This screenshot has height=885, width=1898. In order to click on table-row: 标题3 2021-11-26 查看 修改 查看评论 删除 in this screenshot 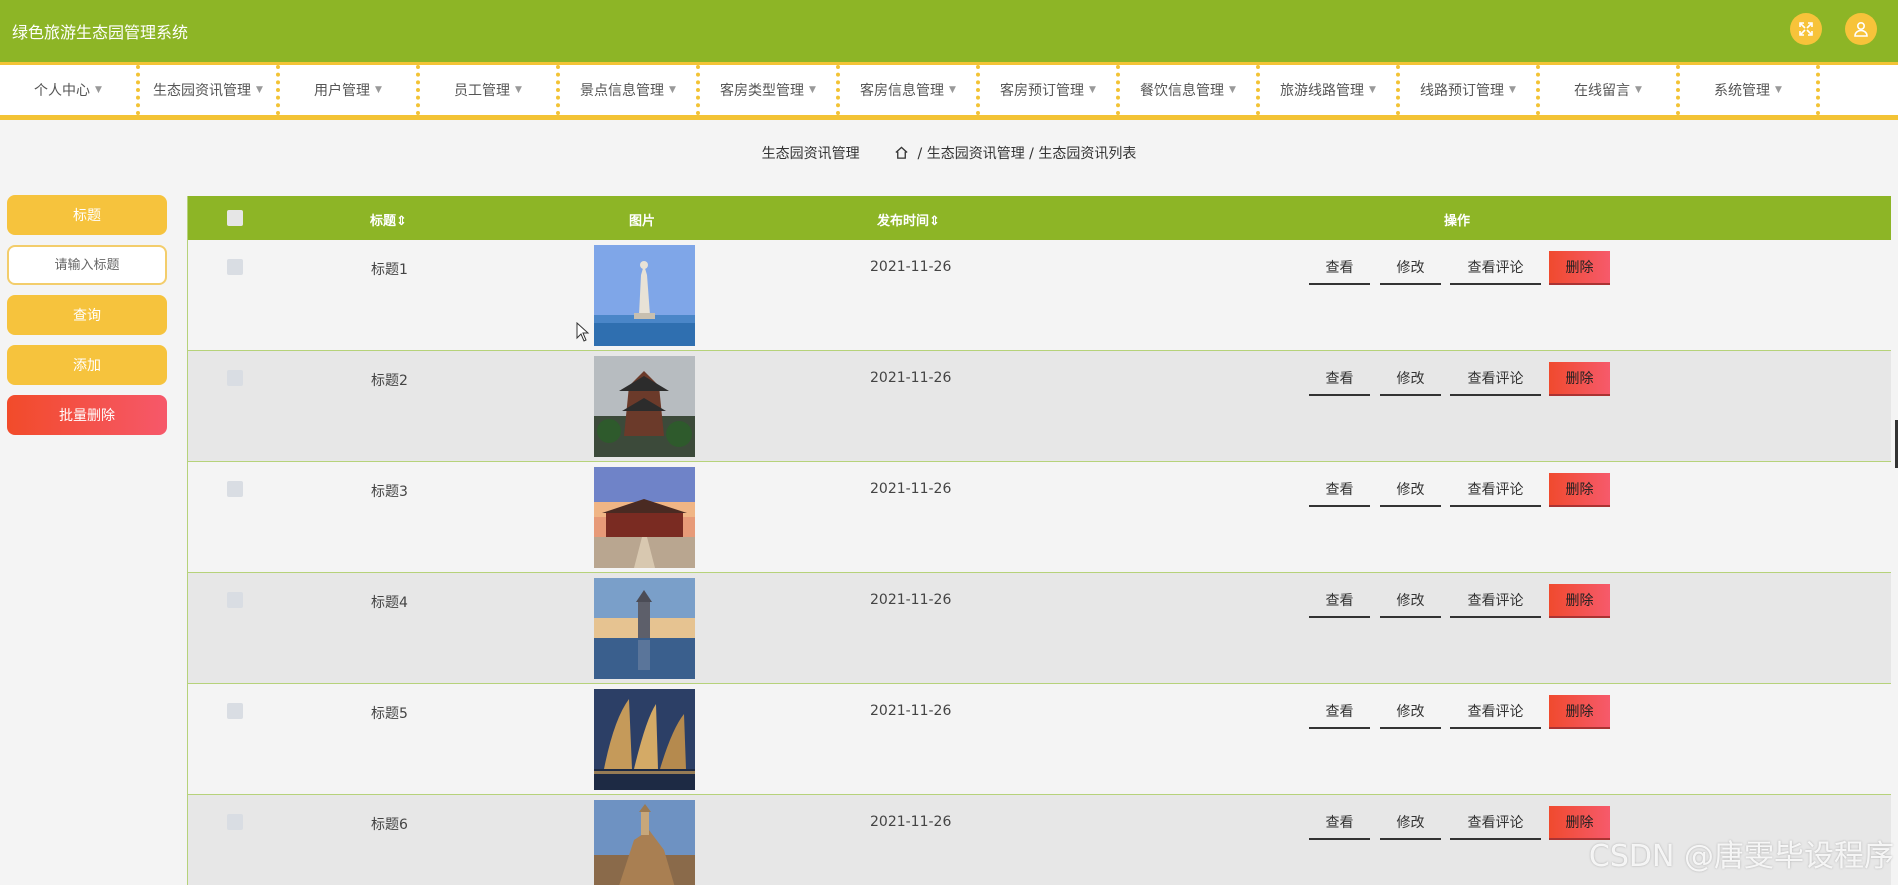, I will do `click(1039, 517)`.